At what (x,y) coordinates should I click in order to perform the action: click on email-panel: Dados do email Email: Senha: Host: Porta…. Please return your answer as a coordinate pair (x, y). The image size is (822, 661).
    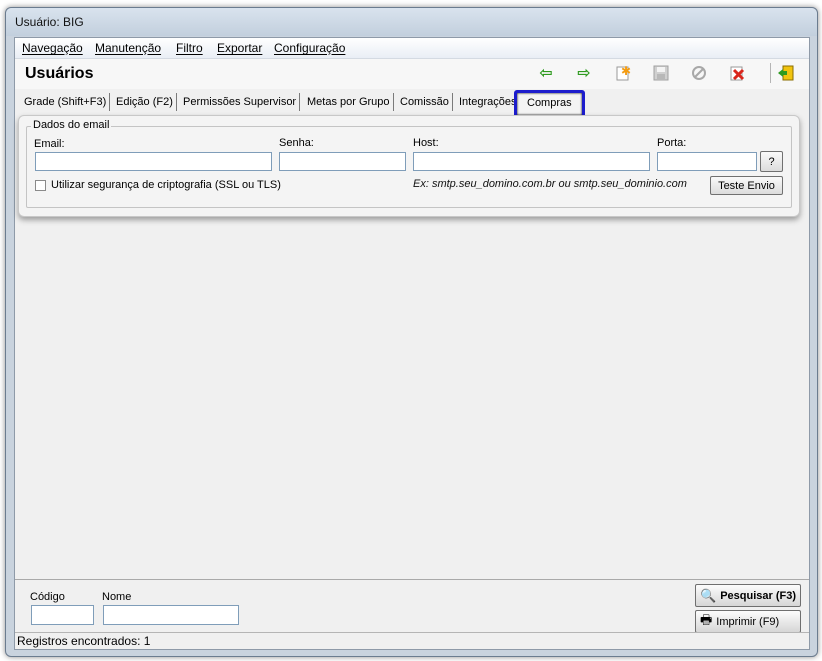
    Looking at the image, I should click on (409, 166).